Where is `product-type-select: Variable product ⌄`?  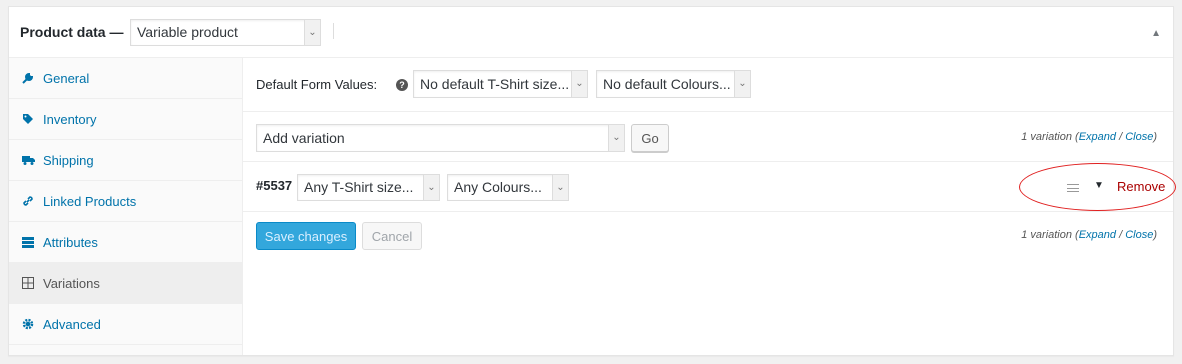 product-type-select: Variable product ⌄ is located at coordinates (225, 32).